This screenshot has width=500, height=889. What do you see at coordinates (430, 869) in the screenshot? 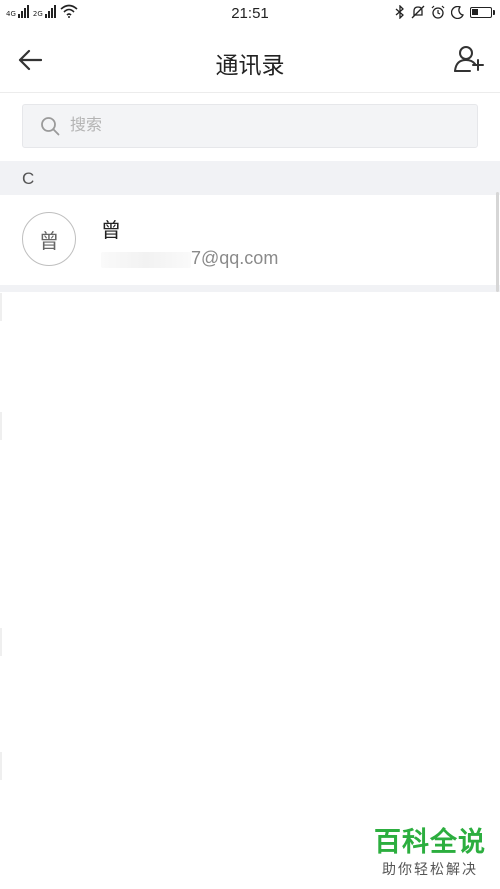
I see `watermark-subtitle: 助你轻松解决` at bounding box center [430, 869].